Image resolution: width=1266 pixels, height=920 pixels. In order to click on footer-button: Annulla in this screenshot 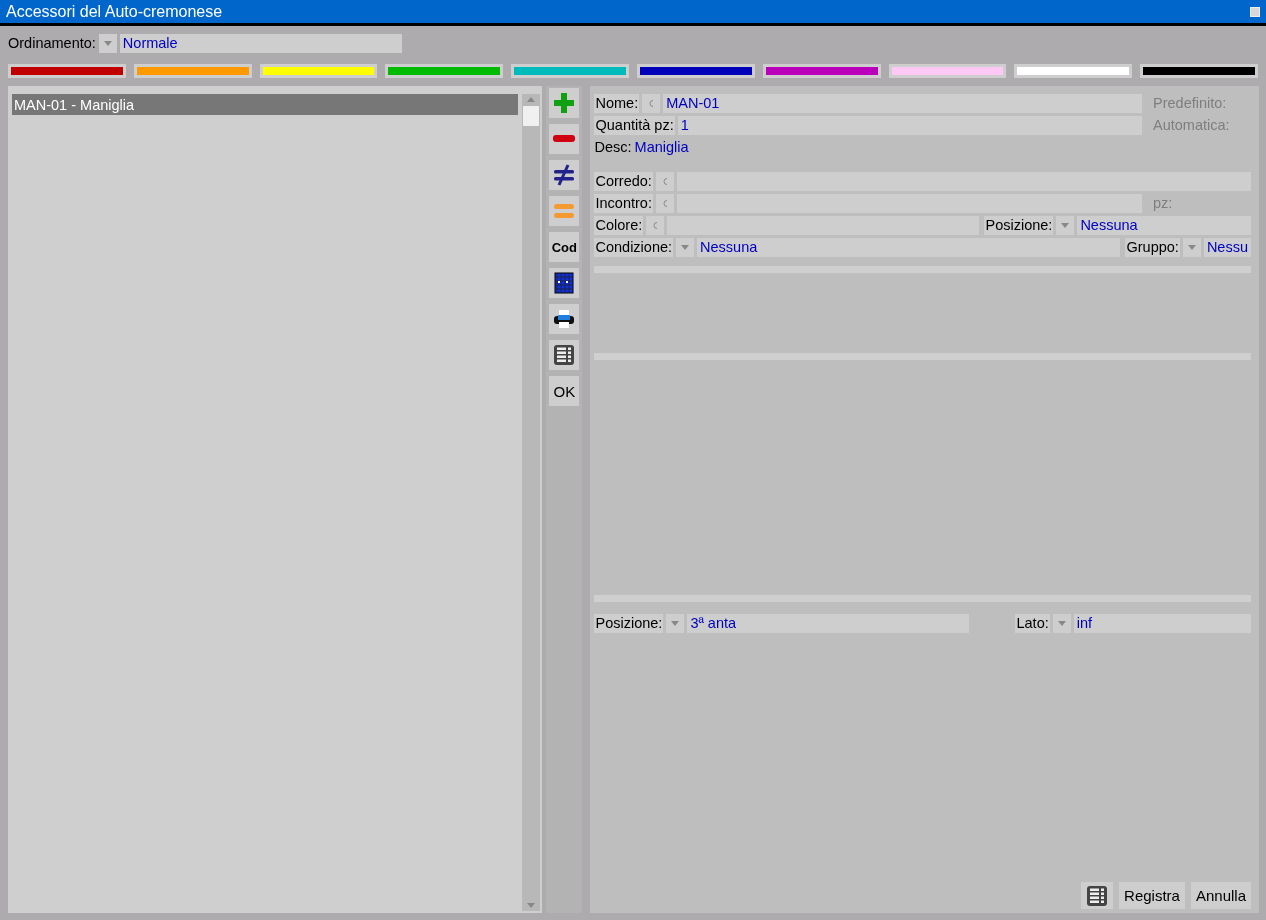, I will do `click(1220, 895)`.